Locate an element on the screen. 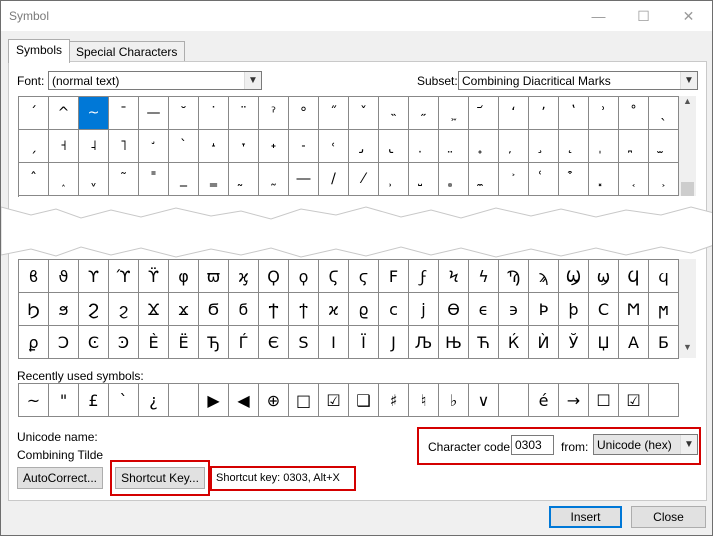 This screenshot has height=536, width=713. recentgrid-cell: → is located at coordinates (574, 400).